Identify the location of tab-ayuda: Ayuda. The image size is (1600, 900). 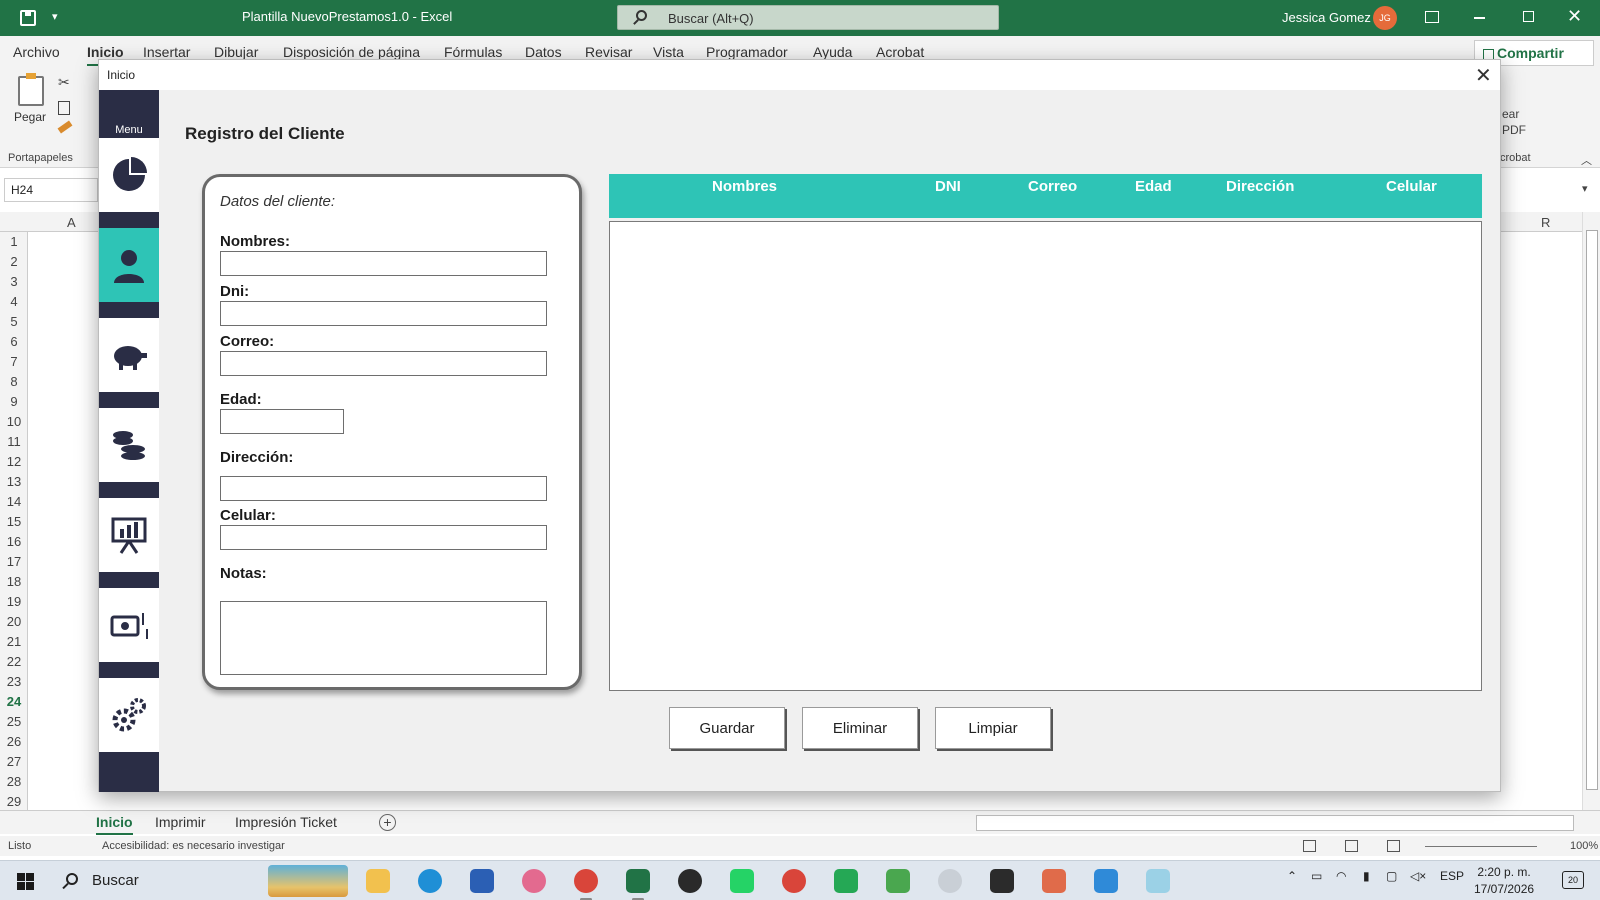
(832, 52).